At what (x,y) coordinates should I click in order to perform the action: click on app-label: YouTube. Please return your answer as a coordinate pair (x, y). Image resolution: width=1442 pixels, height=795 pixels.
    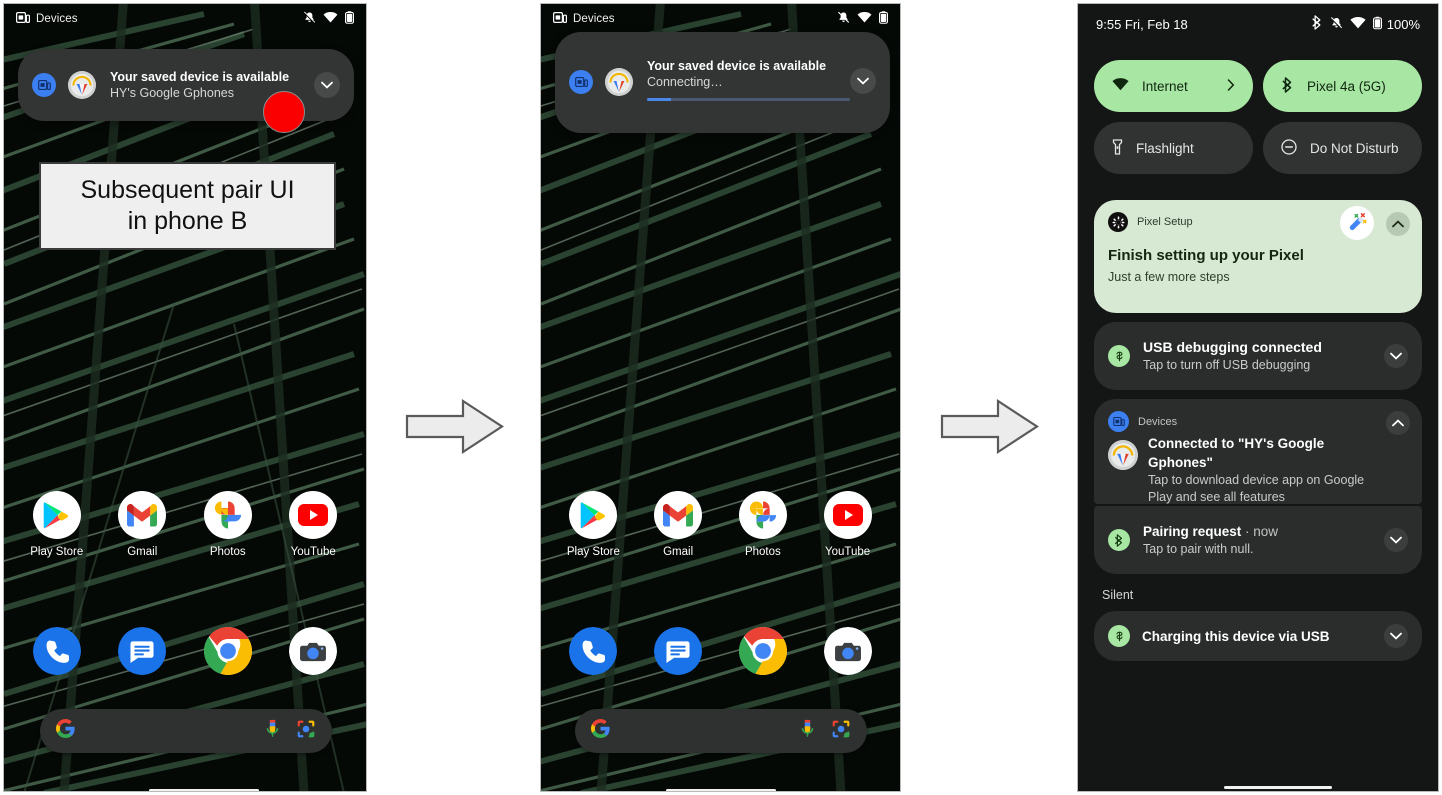
    Looking at the image, I should click on (313, 552).